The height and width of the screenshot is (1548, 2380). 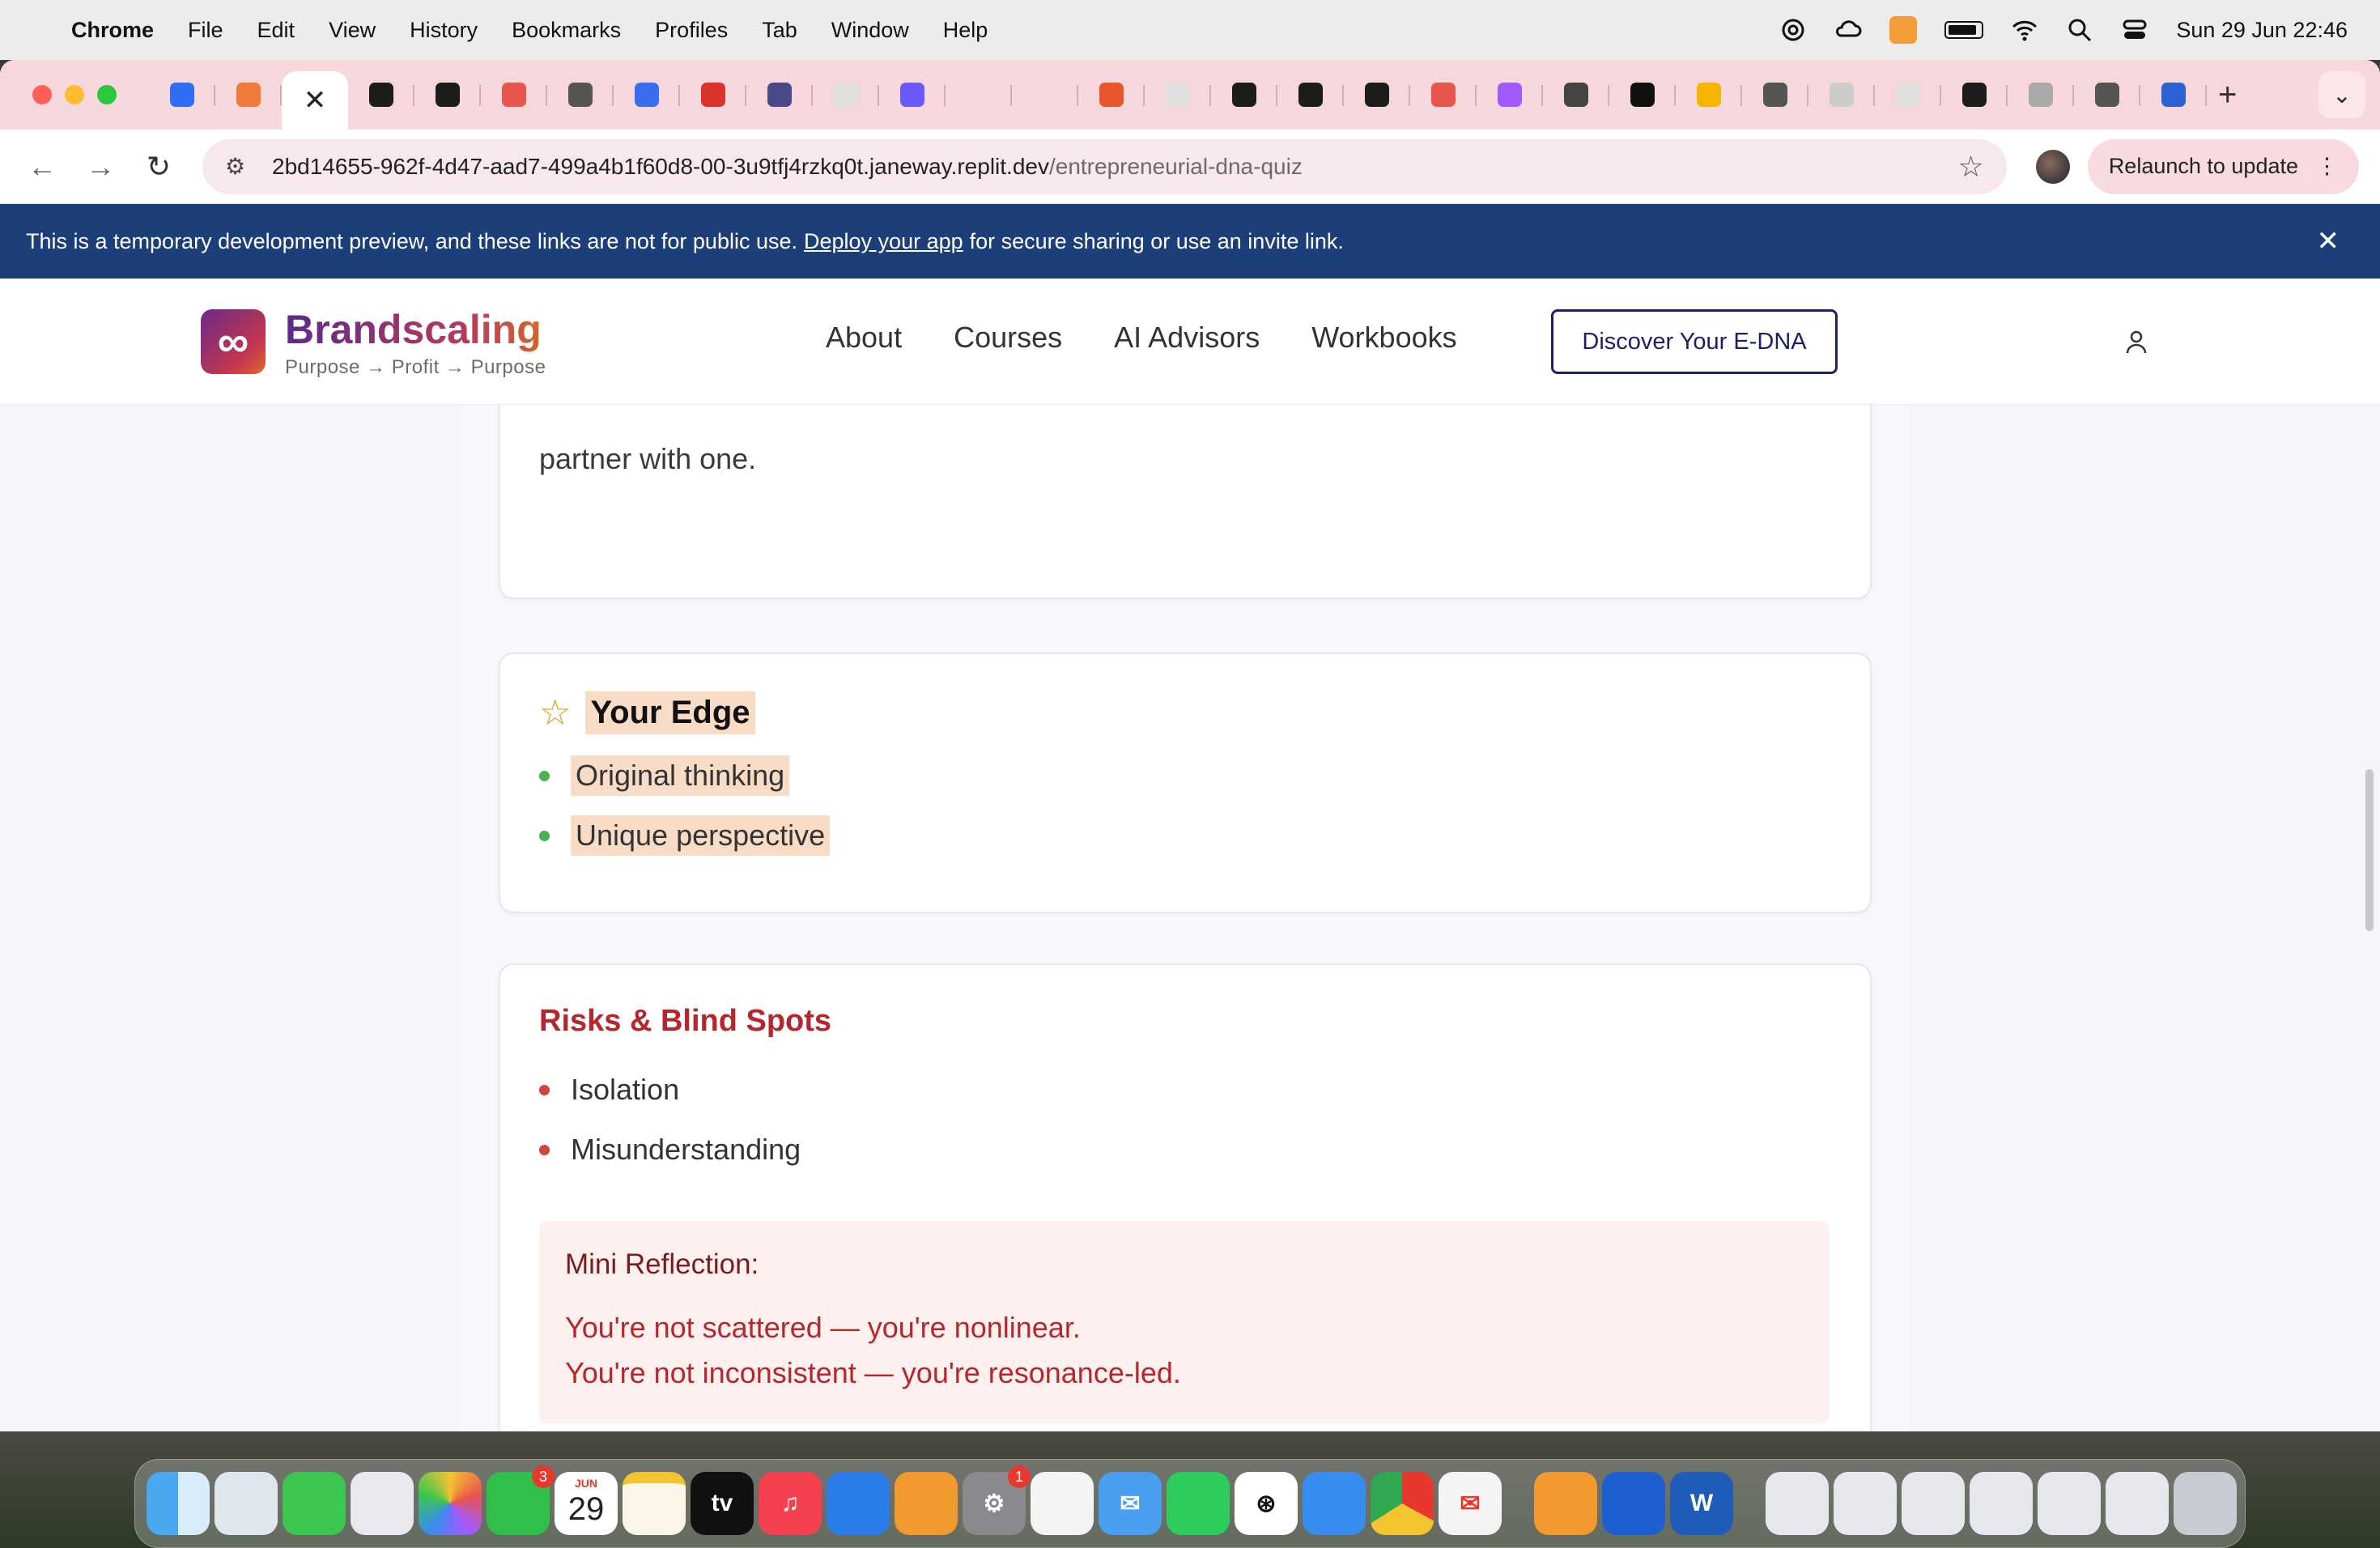 I want to click on trash-icon, so click(x=2205, y=1503).